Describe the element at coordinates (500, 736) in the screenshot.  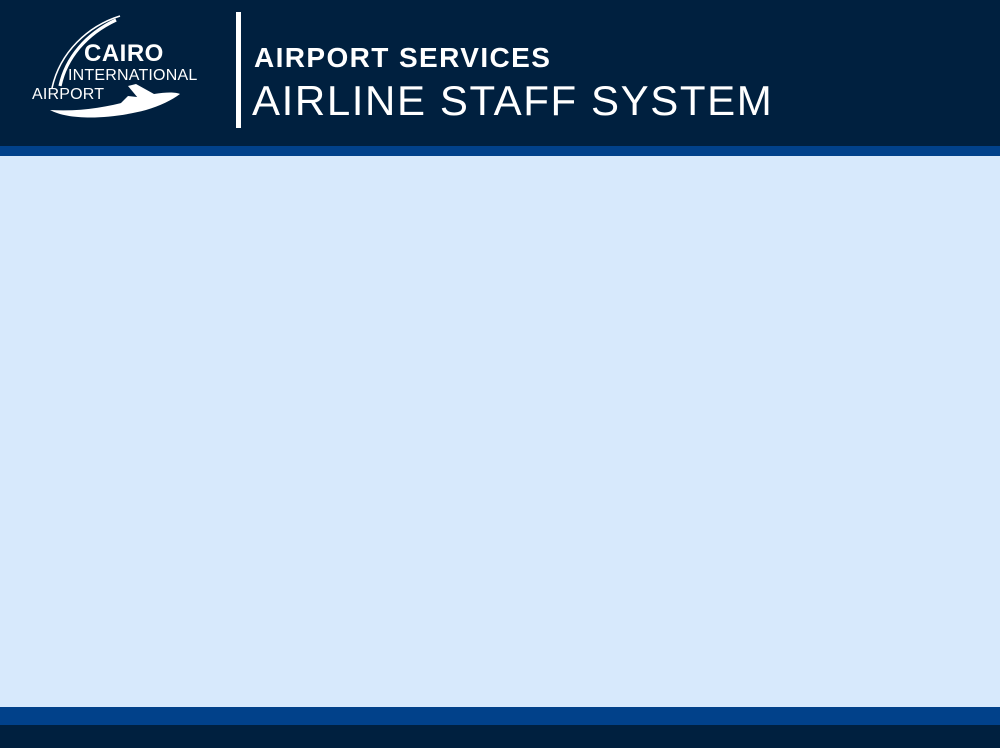
I see `footer-bar` at that location.